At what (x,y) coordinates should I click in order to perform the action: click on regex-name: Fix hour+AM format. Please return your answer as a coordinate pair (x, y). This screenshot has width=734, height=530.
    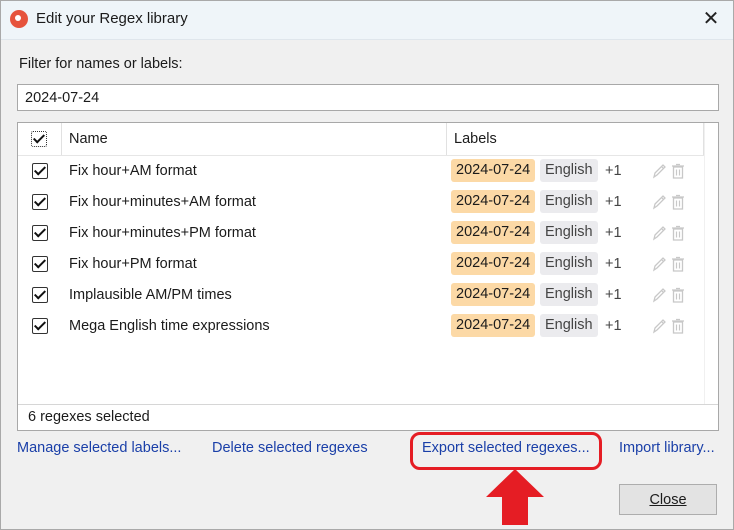
    Looking at the image, I should click on (133, 171).